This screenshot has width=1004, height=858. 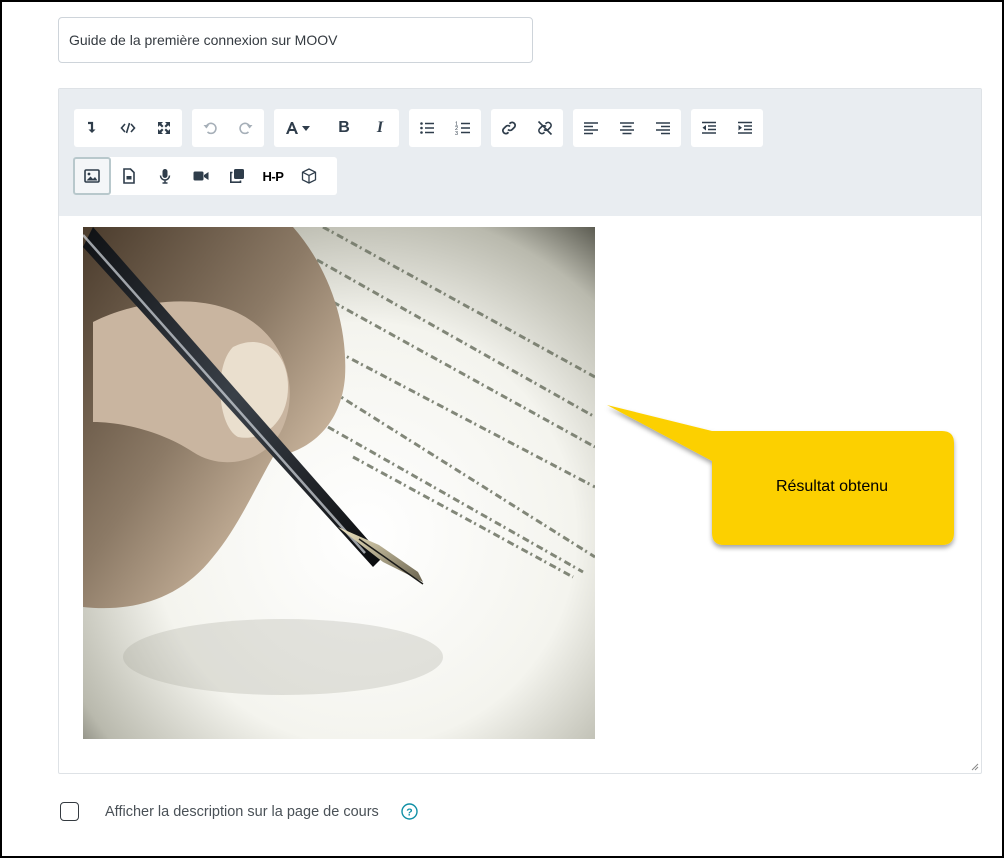 I want to click on show-description-checkbox, so click(x=69, y=811).